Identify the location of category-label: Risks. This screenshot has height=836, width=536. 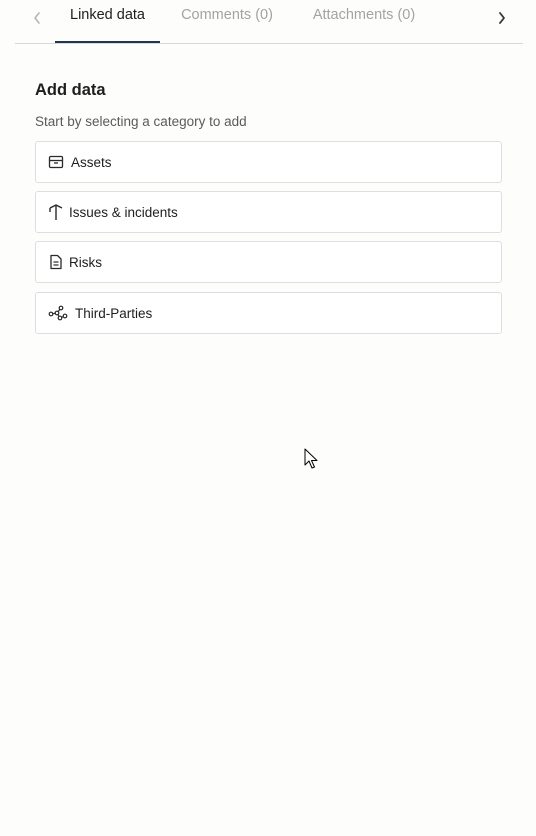
(85, 262).